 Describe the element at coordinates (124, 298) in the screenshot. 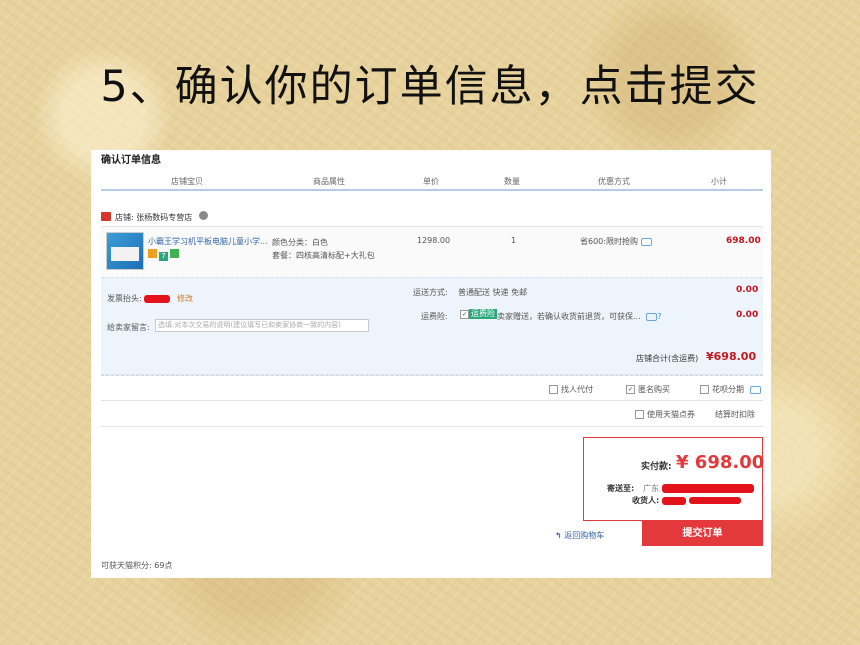

I see `invoice-label: 发票抬头:` at that location.